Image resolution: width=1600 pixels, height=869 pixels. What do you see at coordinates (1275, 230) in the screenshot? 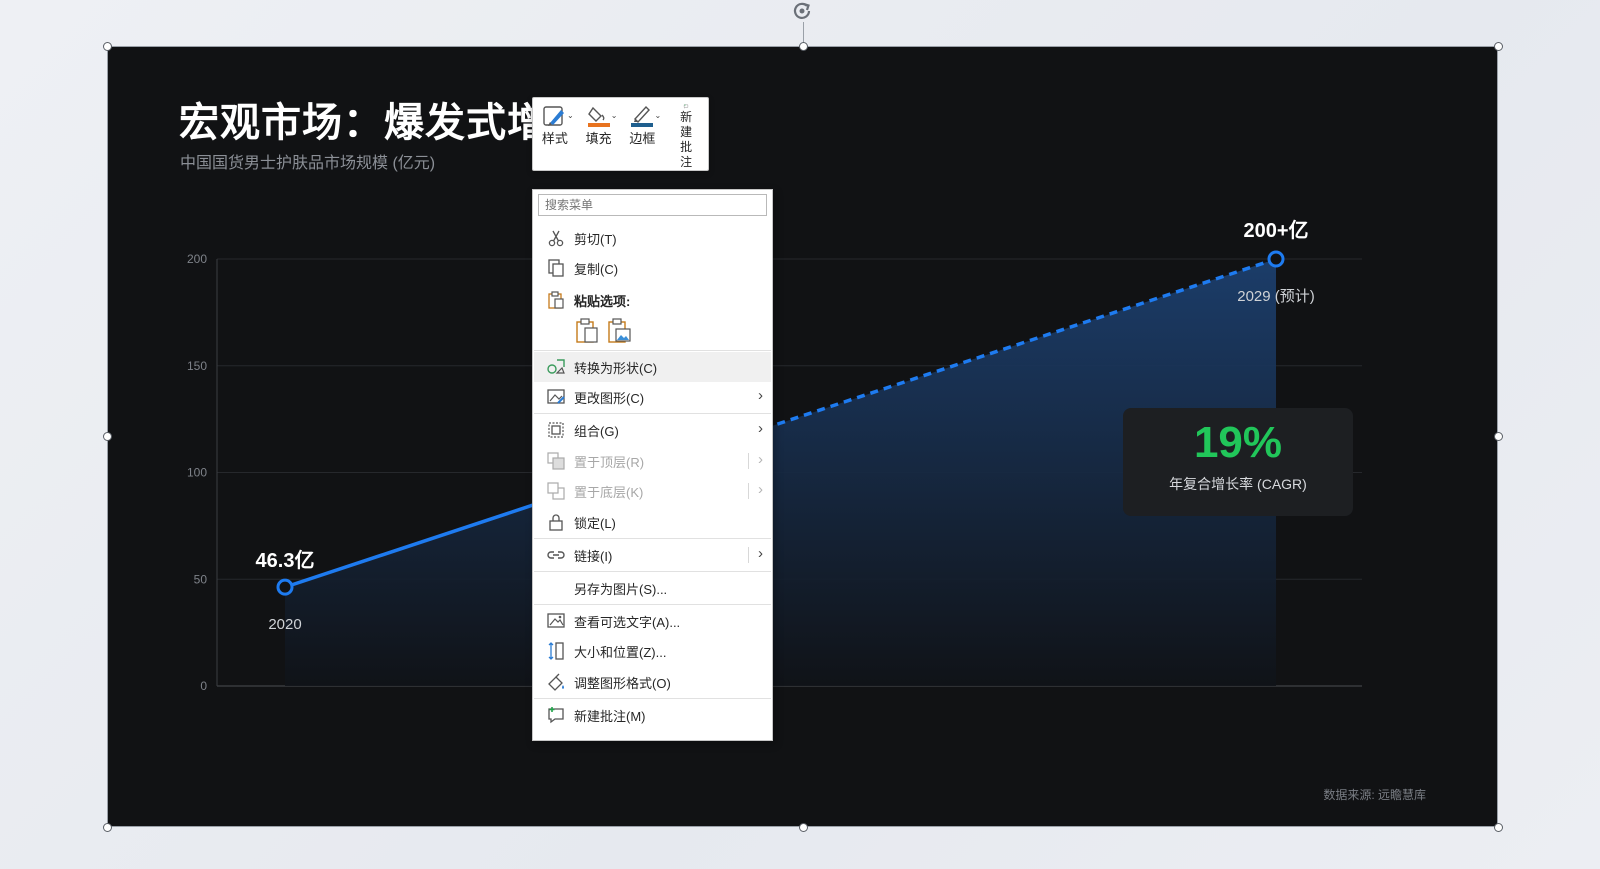
I see `end-value-label: 200+亿` at bounding box center [1275, 230].